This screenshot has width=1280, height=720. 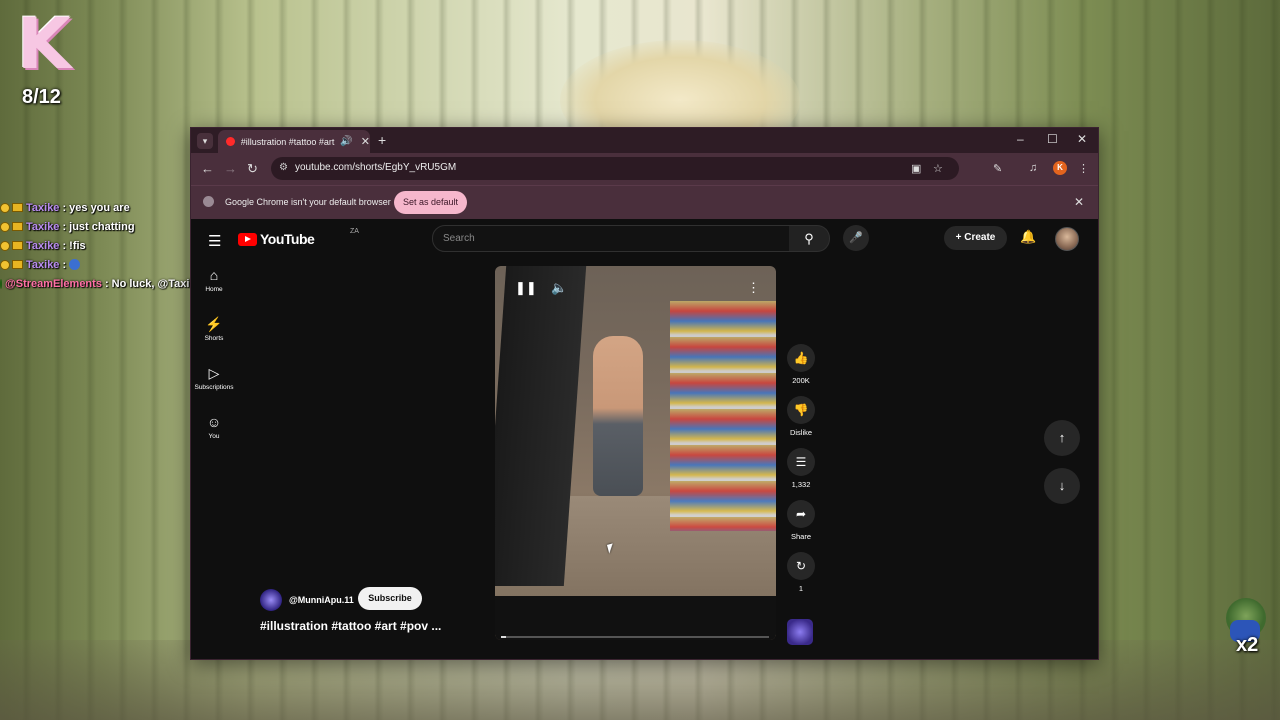 I want to click on notifications-bell-icon: 🔔, so click(x=1028, y=237).